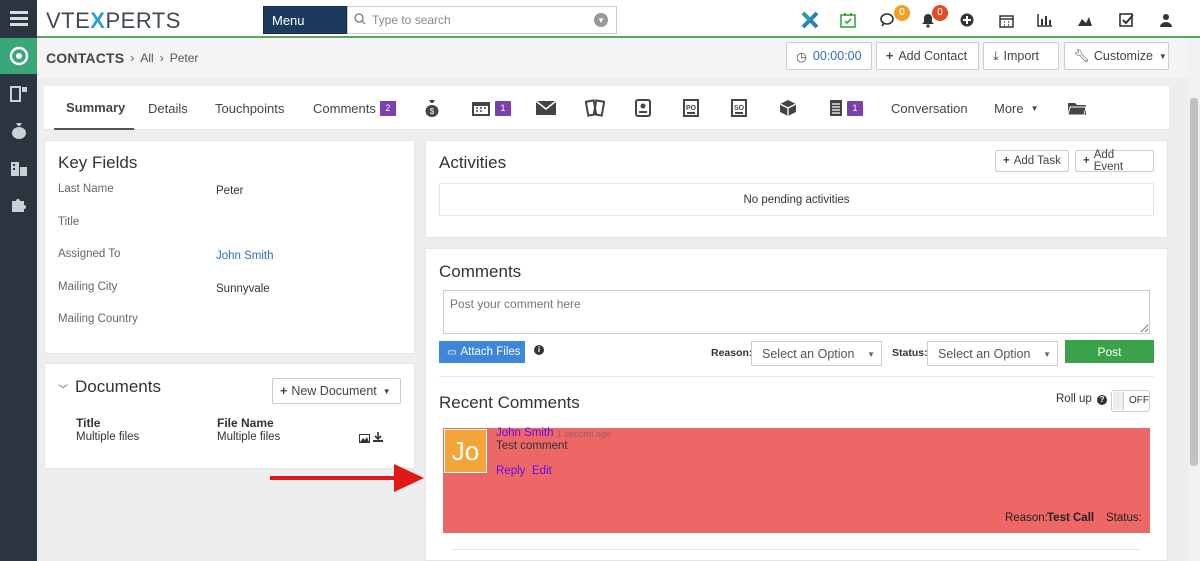 The height and width of the screenshot is (561, 1200). I want to click on clock-icon: ◷, so click(801, 56).